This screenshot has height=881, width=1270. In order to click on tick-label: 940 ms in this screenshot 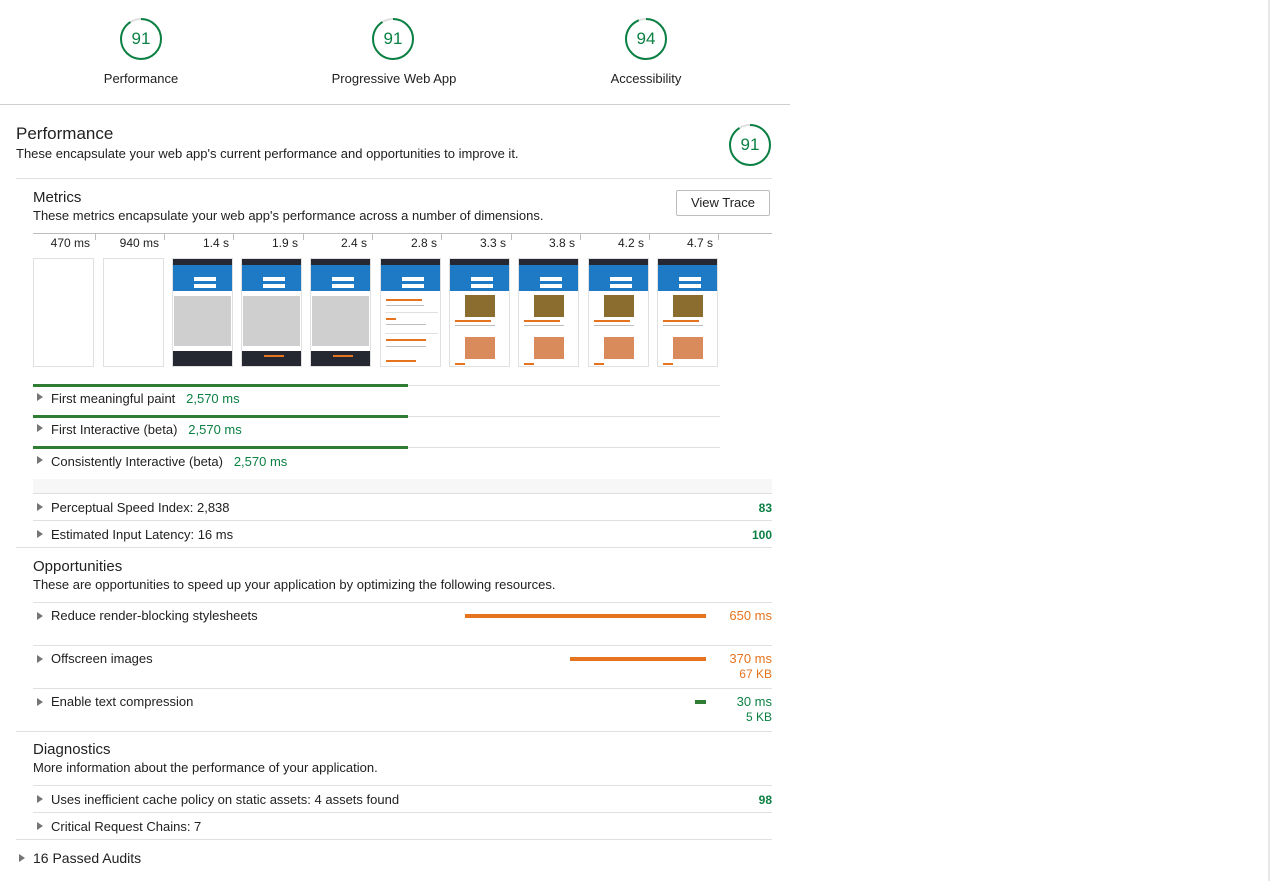, I will do `click(139, 243)`.